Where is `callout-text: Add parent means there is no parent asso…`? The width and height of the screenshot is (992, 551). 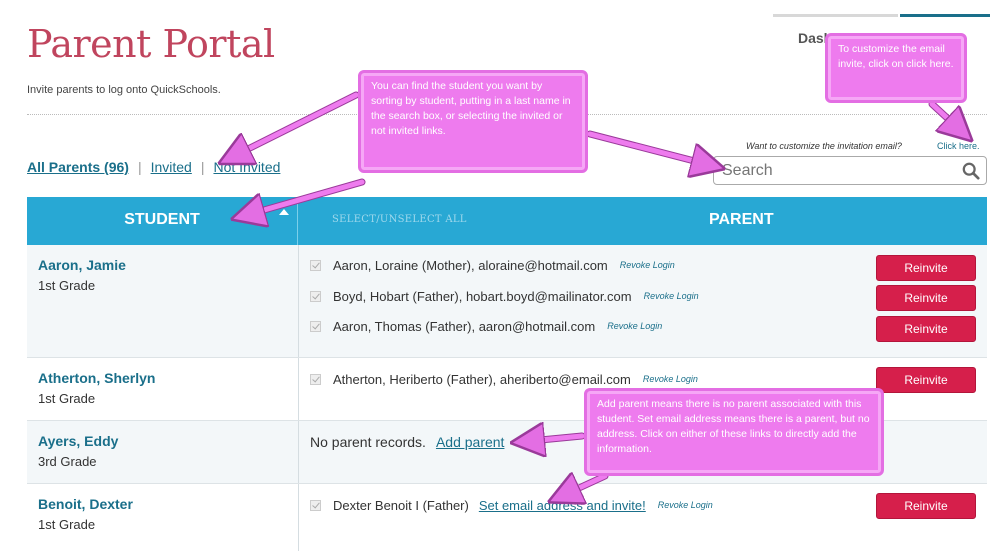
callout-text: Add parent means there is no parent asso… is located at coordinates (733, 426).